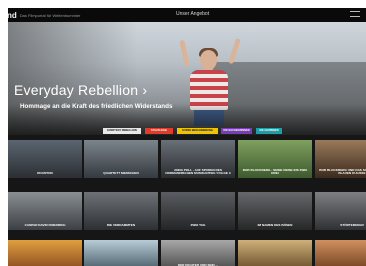  What do you see at coordinates (352, 225) in the screenshot?
I see `film-tile-caption: STÖRTEBEKER` at bounding box center [352, 225].